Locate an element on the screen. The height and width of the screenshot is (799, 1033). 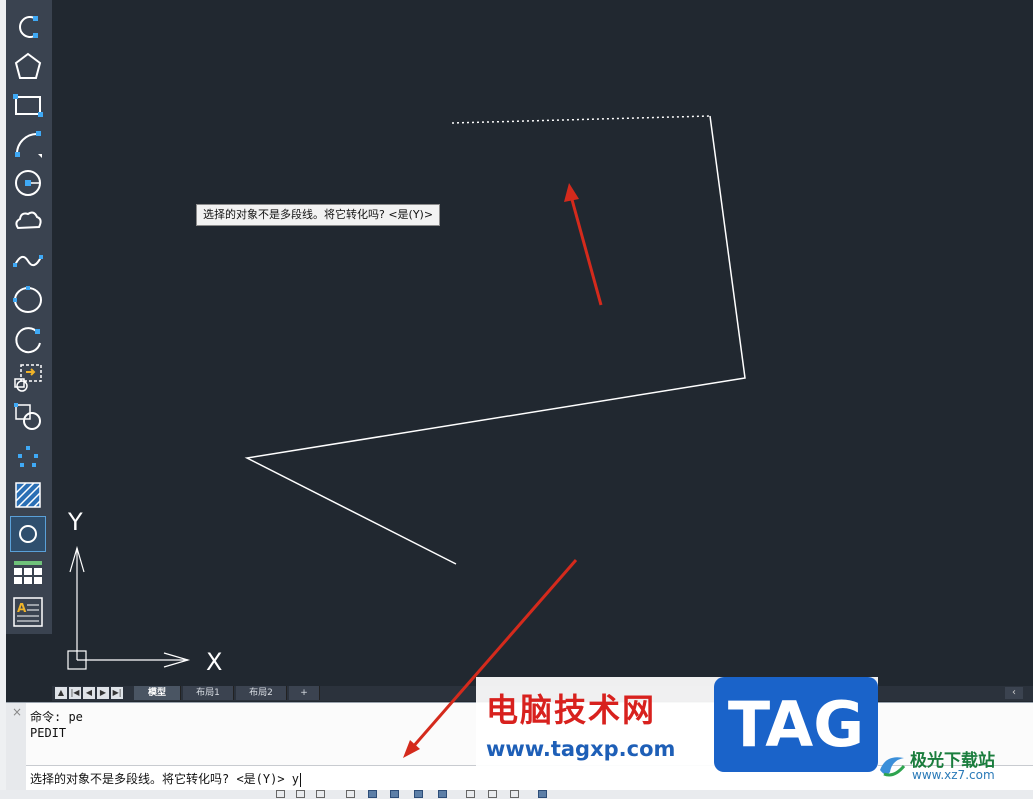
polygon-tool-button is located at coordinates (28, 66).